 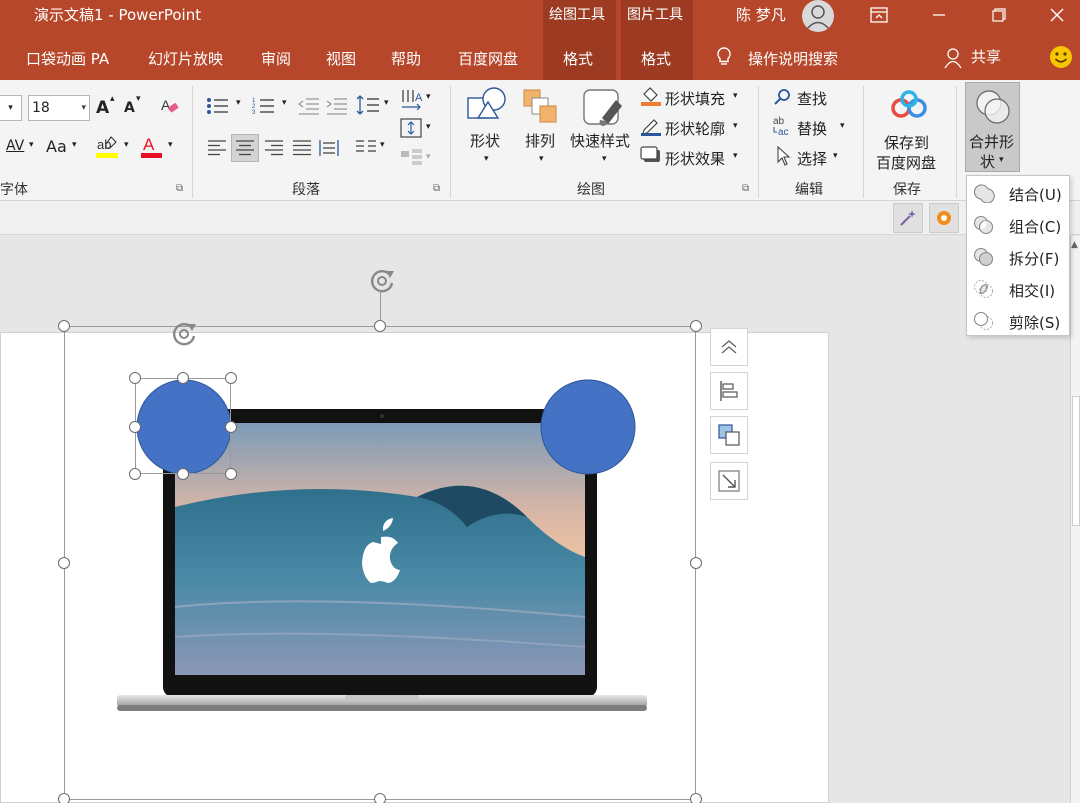 I want to click on increase-indent-icon, so click(x=337, y=106).